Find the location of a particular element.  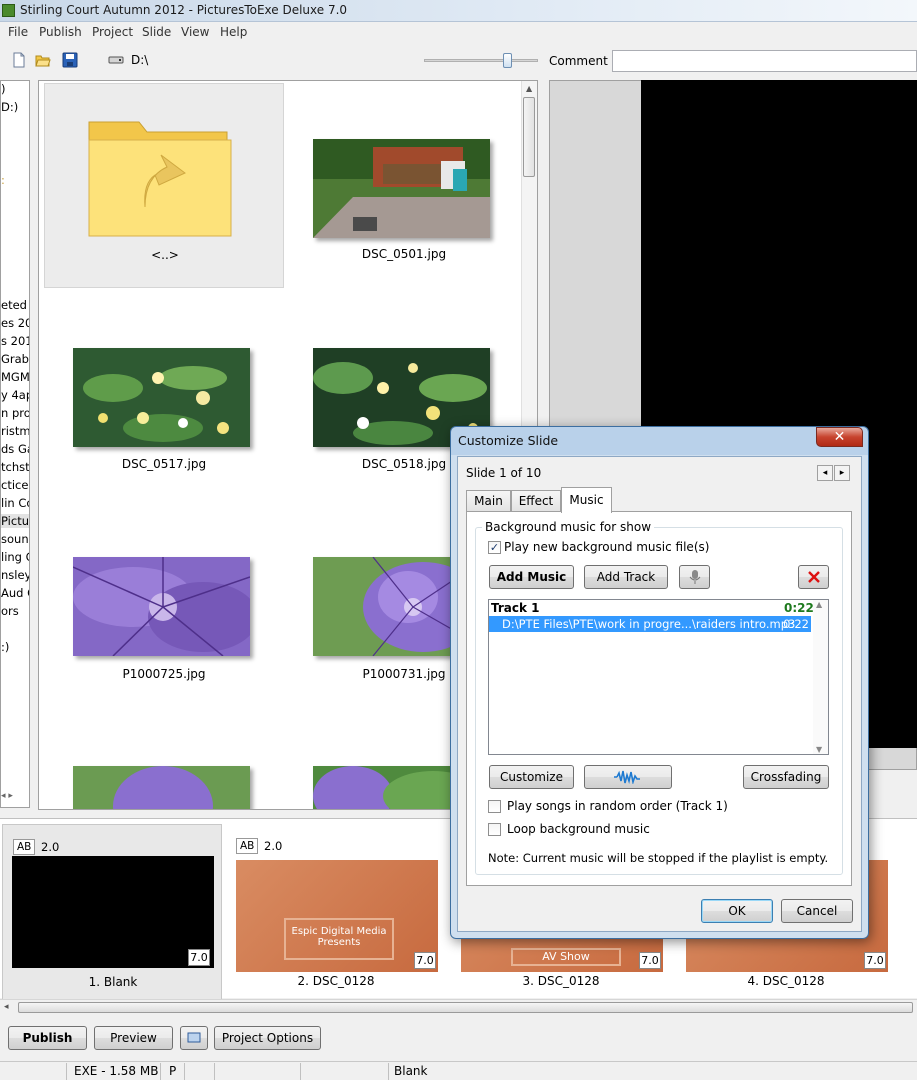

customize-button: Customize is located at coordinates (531, 777).